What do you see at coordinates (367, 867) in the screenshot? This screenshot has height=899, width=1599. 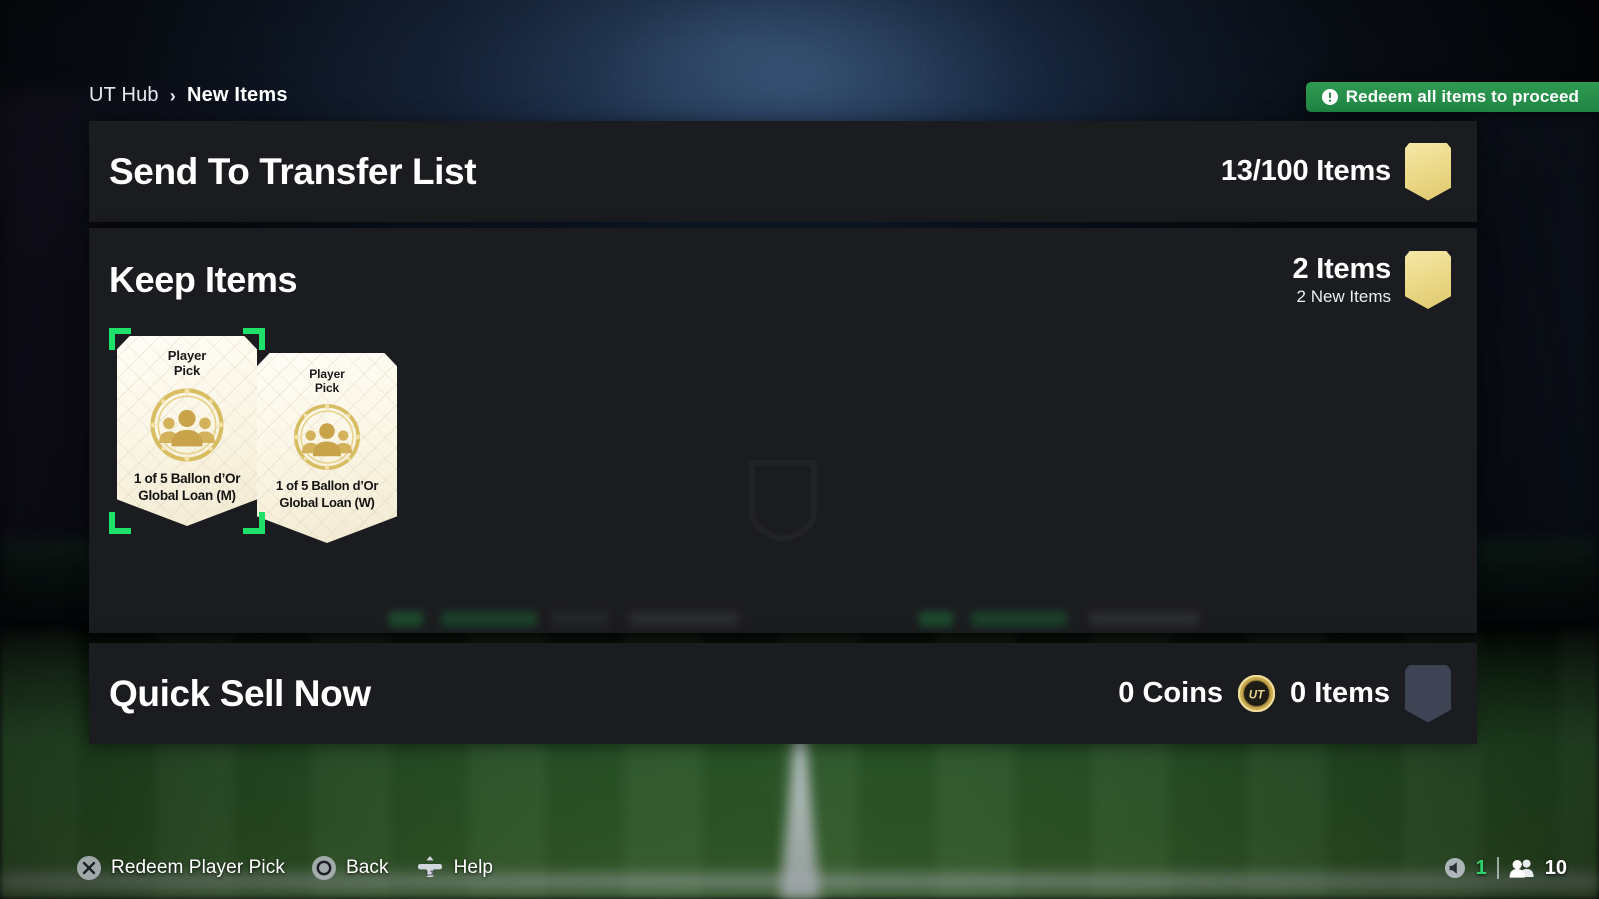 I see `hint-label-back: Back` at bounding box center [367, 867].